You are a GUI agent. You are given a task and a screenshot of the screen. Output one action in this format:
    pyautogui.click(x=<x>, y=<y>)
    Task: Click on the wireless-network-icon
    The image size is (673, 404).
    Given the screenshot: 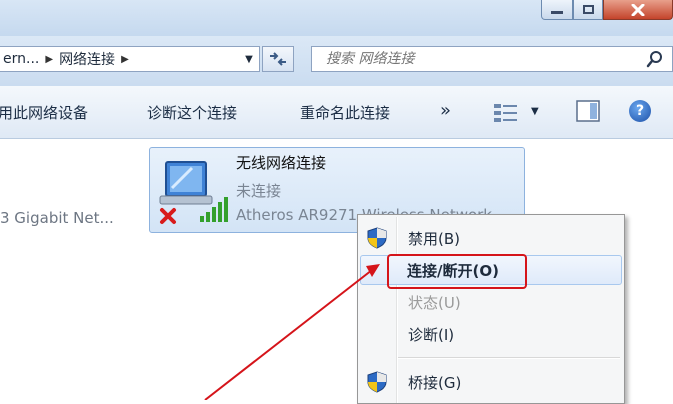 What is the action you would take?
    pyautogui.click(x=193, y=192)
    